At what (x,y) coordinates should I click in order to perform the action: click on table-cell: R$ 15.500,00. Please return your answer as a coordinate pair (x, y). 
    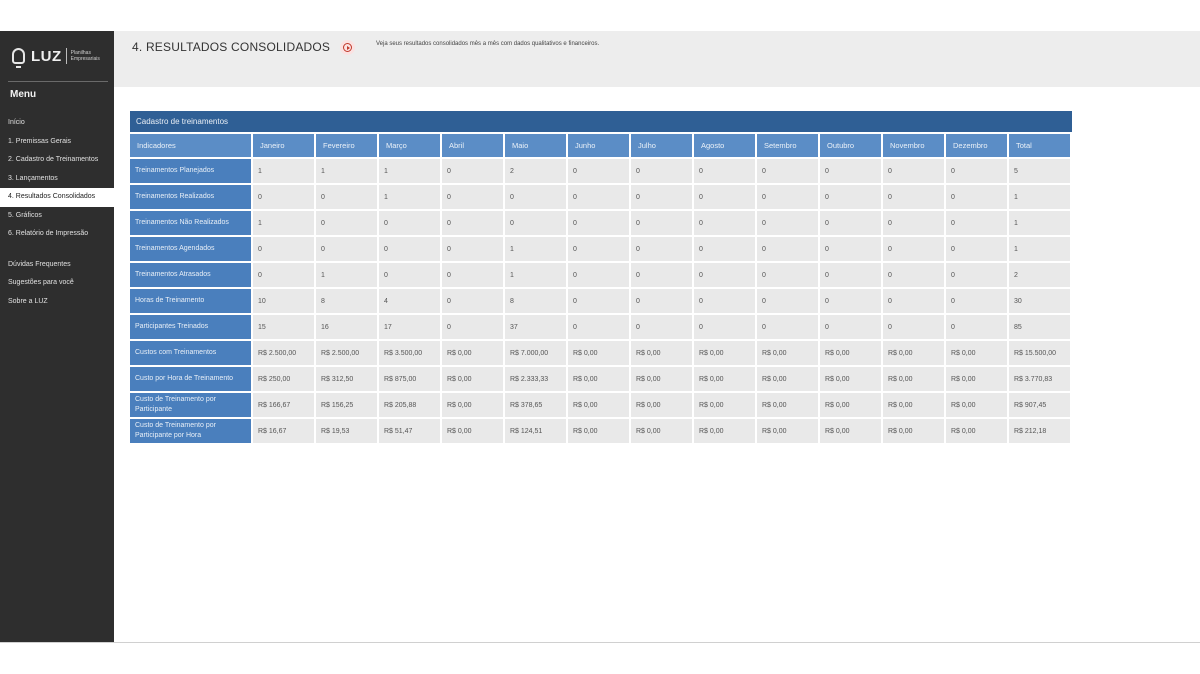
    Looking at the image, I should click on (1039, 353).